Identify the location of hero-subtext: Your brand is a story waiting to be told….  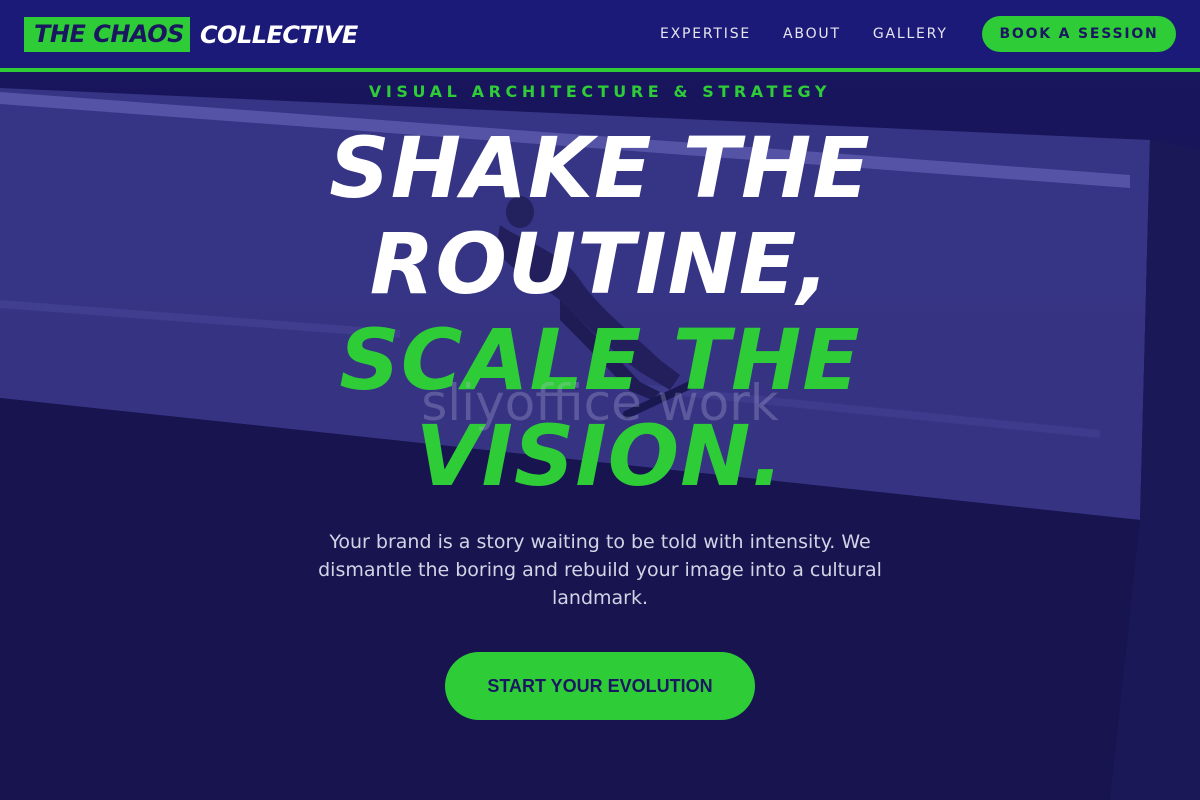
(600, 570).